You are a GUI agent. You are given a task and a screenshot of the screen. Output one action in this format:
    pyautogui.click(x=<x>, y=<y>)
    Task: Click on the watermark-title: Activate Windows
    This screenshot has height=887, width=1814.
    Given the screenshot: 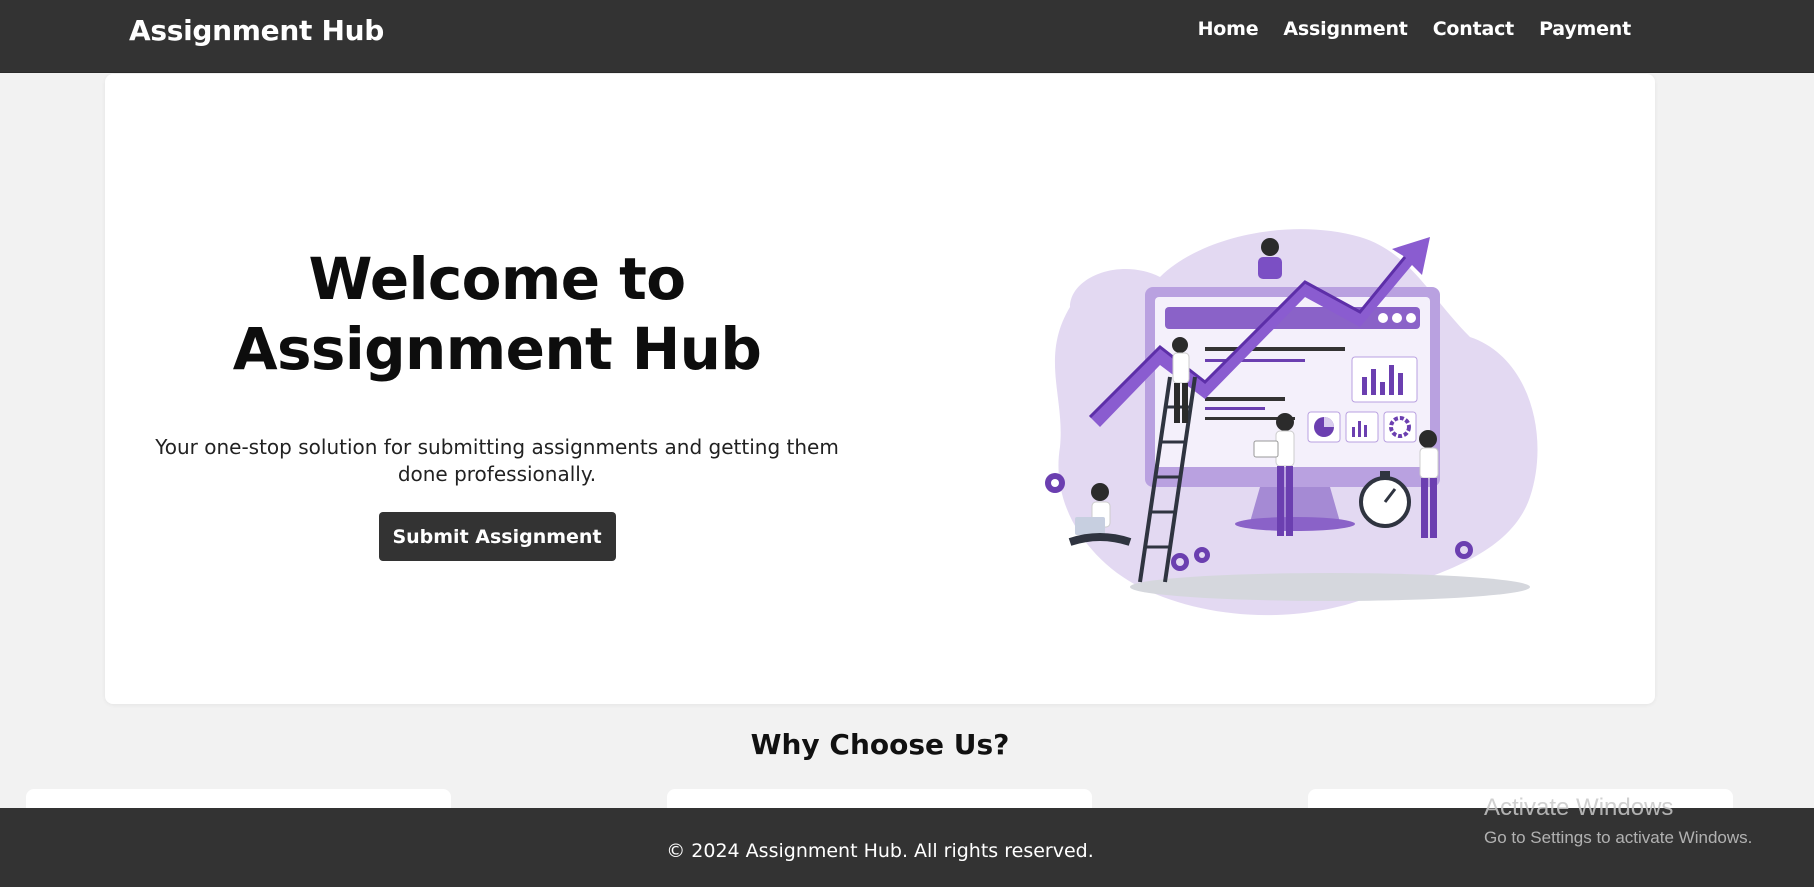 What is the action you would take?
    pyautogui.click(x=1579, y=807)
    